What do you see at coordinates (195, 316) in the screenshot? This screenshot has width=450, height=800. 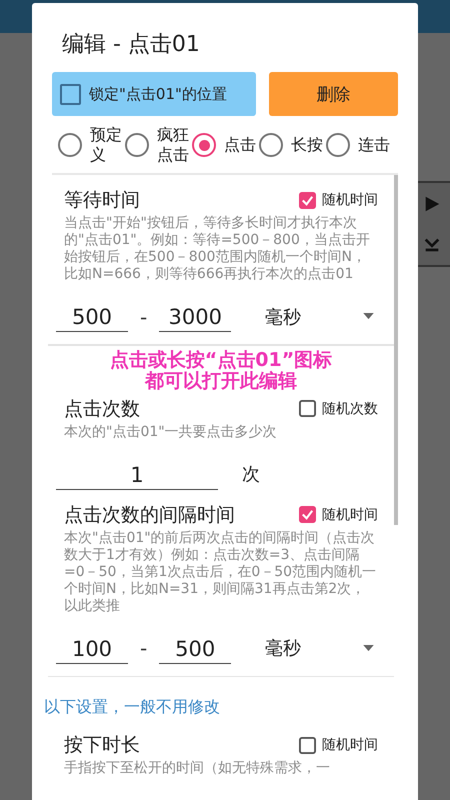 I see `max-input: 3000` at bounding box center [195, 316].